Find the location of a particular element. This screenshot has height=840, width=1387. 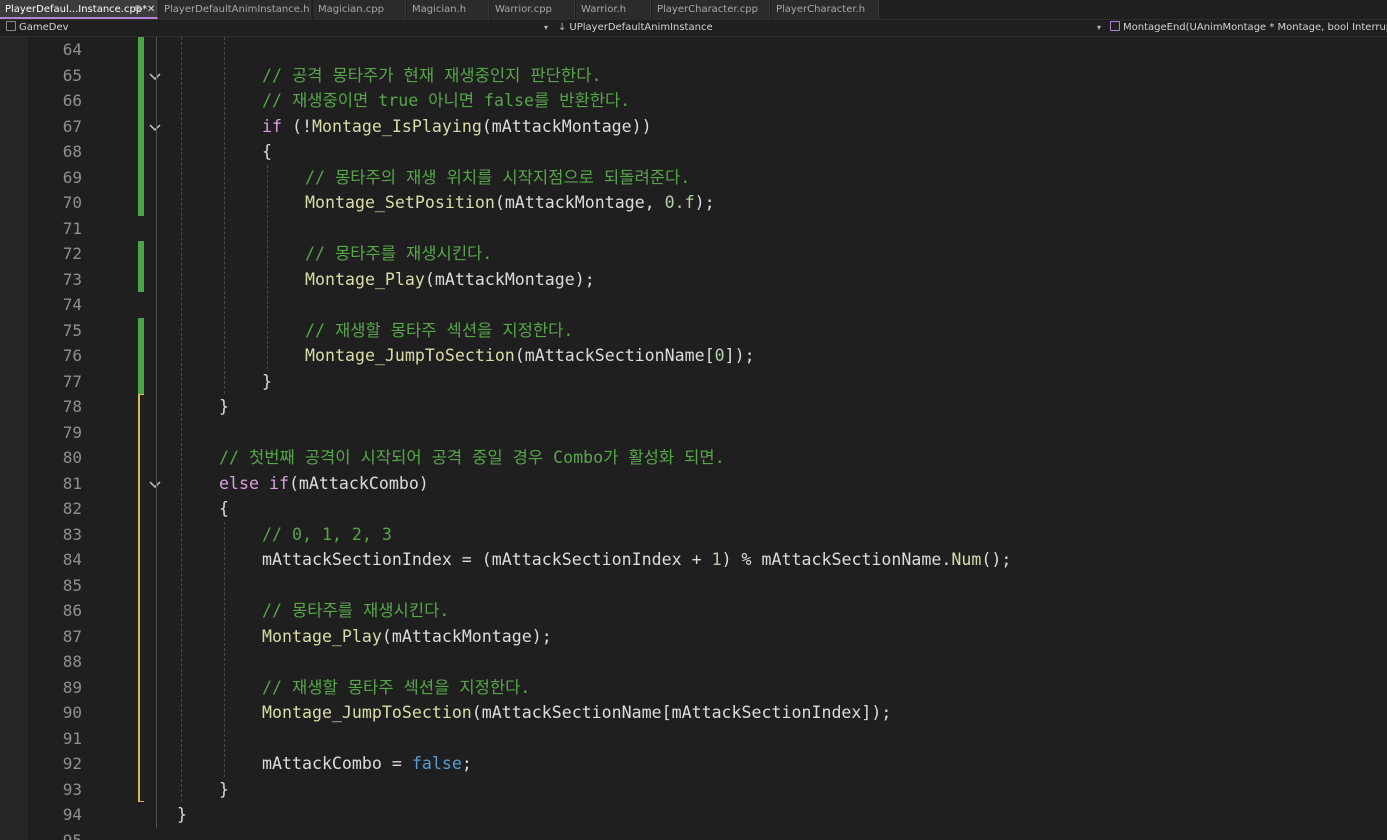

tab-6: Warrior.h is located at coordinates (613, 9).